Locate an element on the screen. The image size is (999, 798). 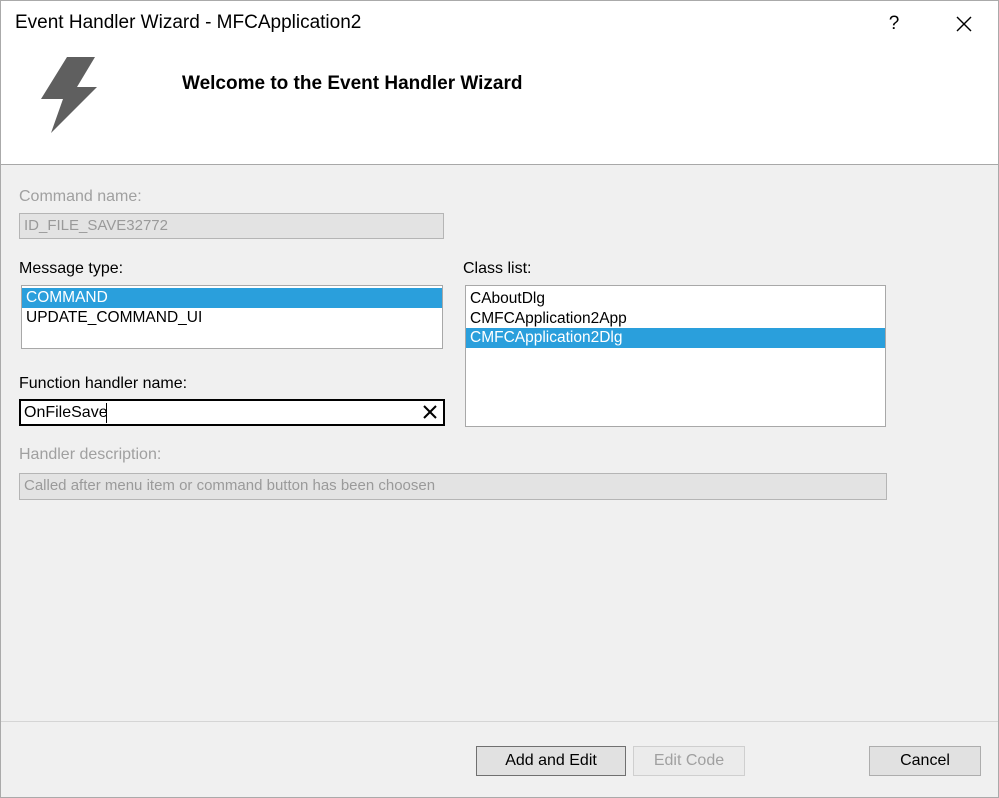
message-type-list: COMMAND UPDATE_COMMAND_UI is located at coordinates (232, 317).